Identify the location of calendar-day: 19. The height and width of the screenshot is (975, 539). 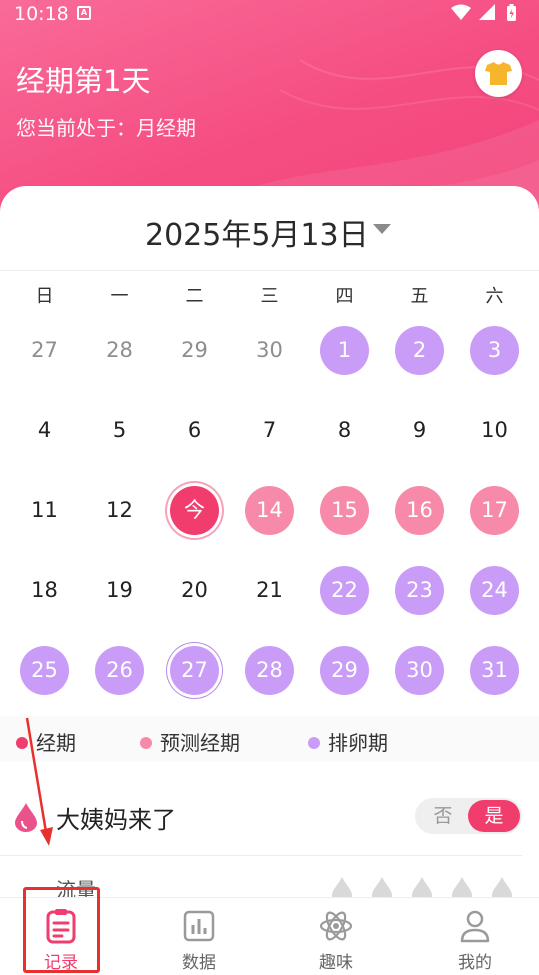
(119, 596).